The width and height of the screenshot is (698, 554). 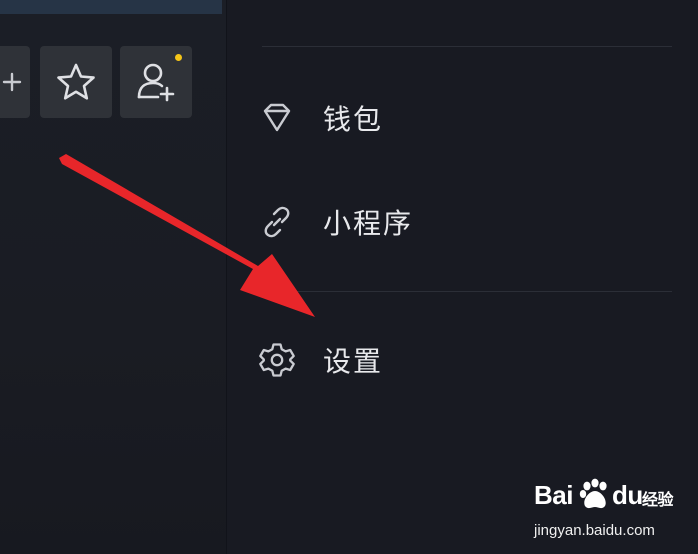 What do you see at coordinates (277, 360) in the screenshot?
I see `gear-icon` at bounding box center [277, 360].